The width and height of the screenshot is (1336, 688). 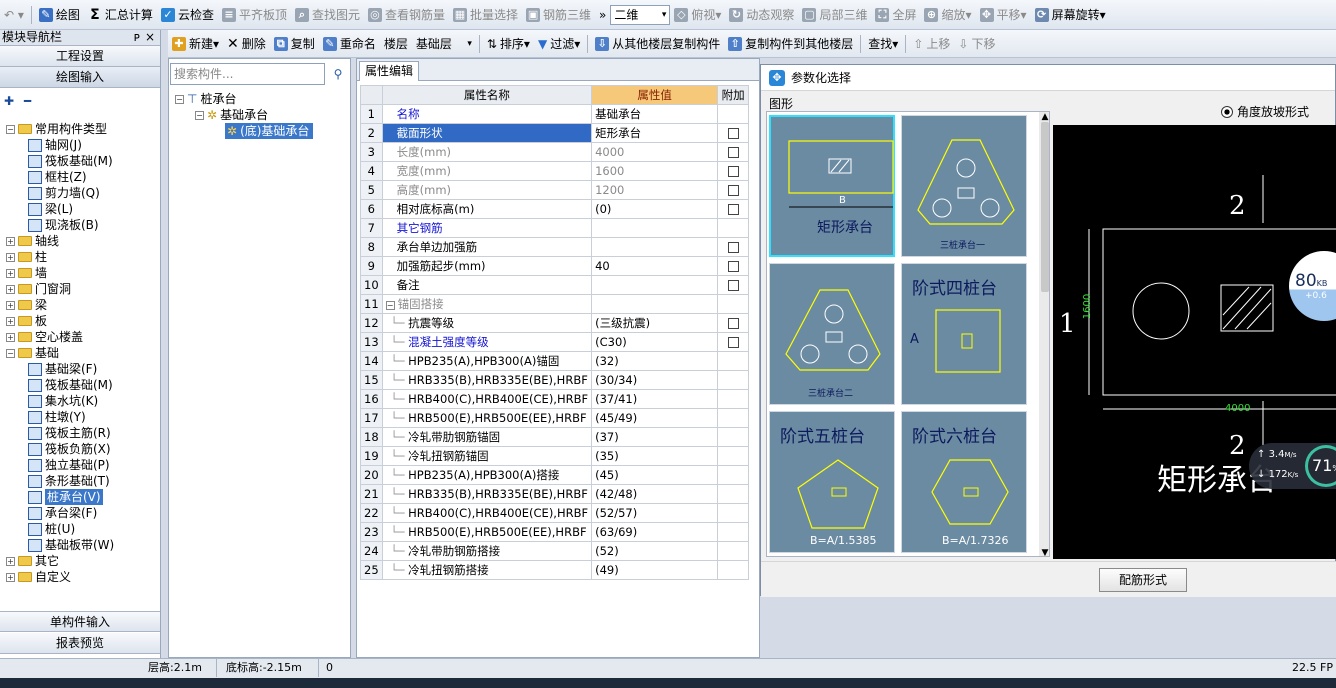 I want to click on tree-node-leaf: ✲ (底)基础承台, so click(x=244, y=131).